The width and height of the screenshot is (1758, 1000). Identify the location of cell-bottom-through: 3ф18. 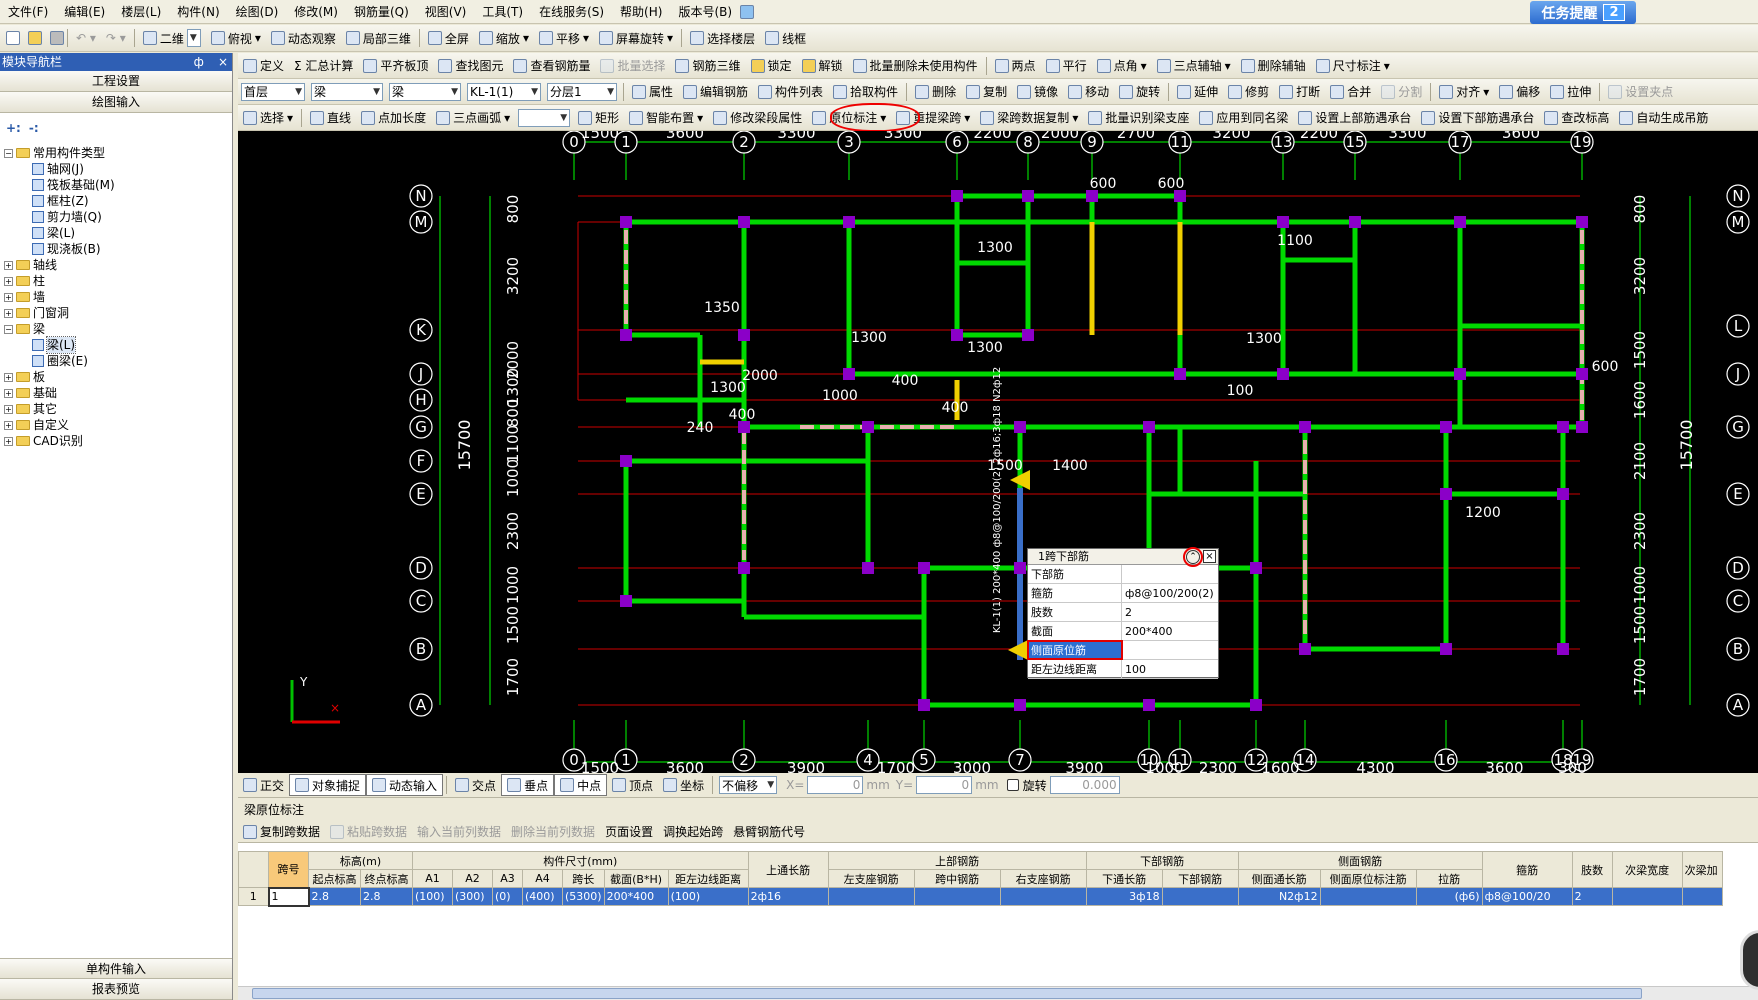
(1124, 896).